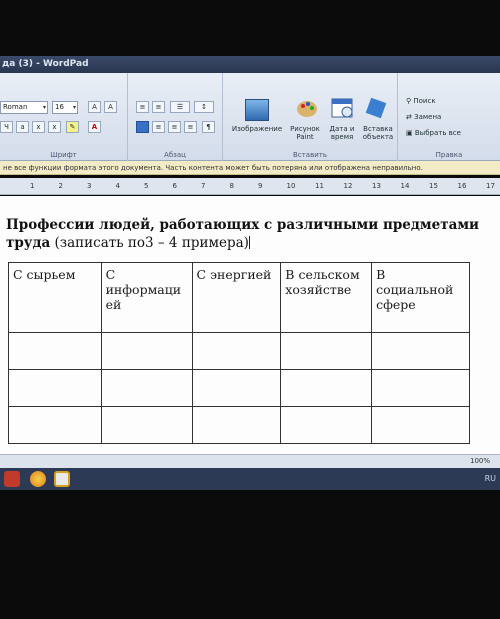 The image size is (500, 619). Describe the element at coordinates (305, 133) in the screenshot. I see `paint-label: Рисунок Paint` at that location.